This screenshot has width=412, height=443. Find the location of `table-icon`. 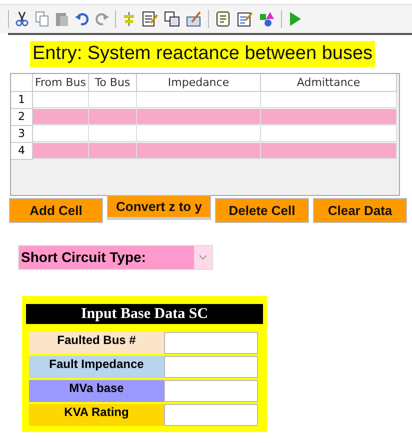

table-icon is located at coordinates (172, 19).